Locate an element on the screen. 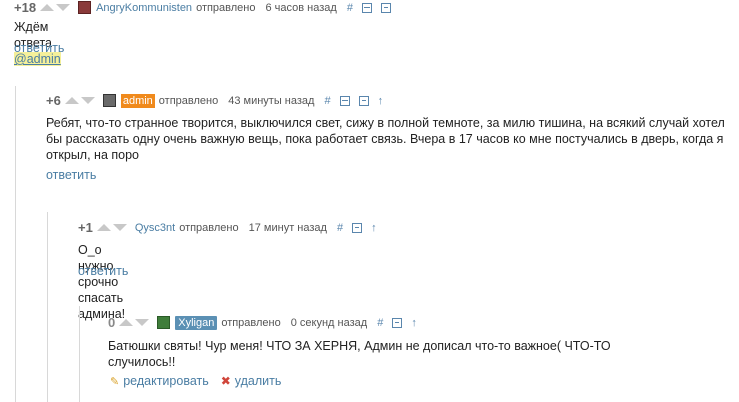 Image resolution: width=739 pixels, height=402 pixels. comment-author: Qysc3nt is located at coordinates (155, 228).